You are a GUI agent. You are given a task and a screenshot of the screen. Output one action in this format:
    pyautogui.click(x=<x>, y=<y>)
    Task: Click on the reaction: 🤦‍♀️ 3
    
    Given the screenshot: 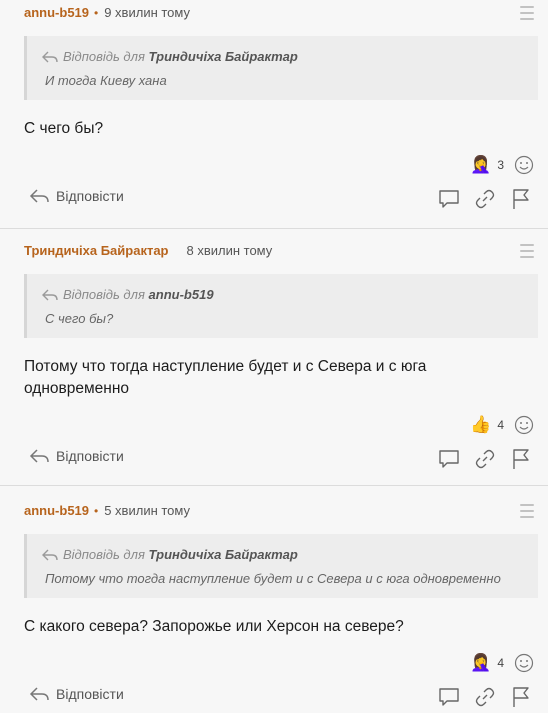 What is the action you would take?
    pyautogui.click(x=487, y=165)
    